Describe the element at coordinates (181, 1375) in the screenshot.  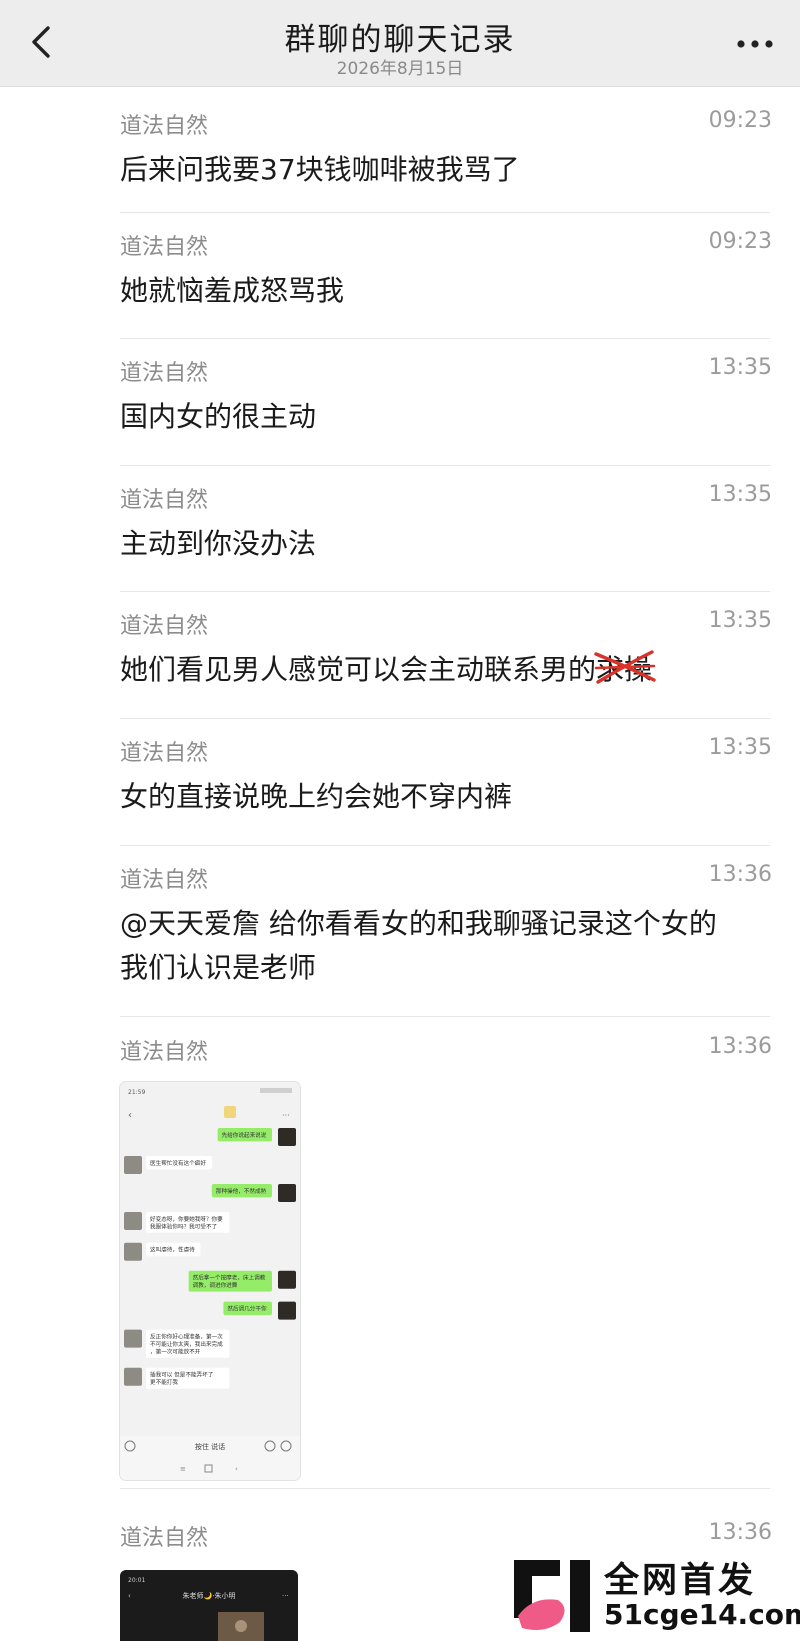
I see `screenshot-bubble-text: 插我可以 但是不能弄坏了` at that location.